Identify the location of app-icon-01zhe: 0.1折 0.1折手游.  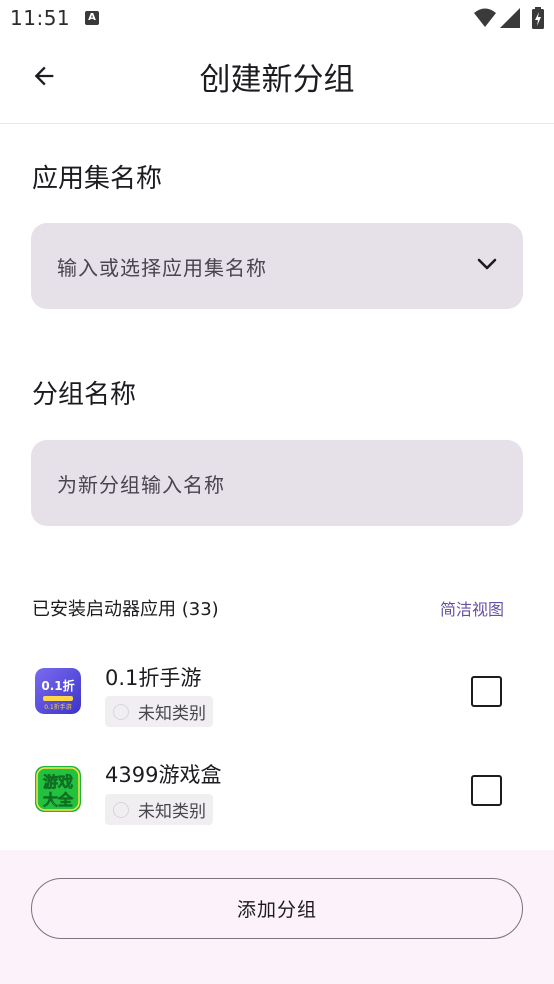
(58, 691).